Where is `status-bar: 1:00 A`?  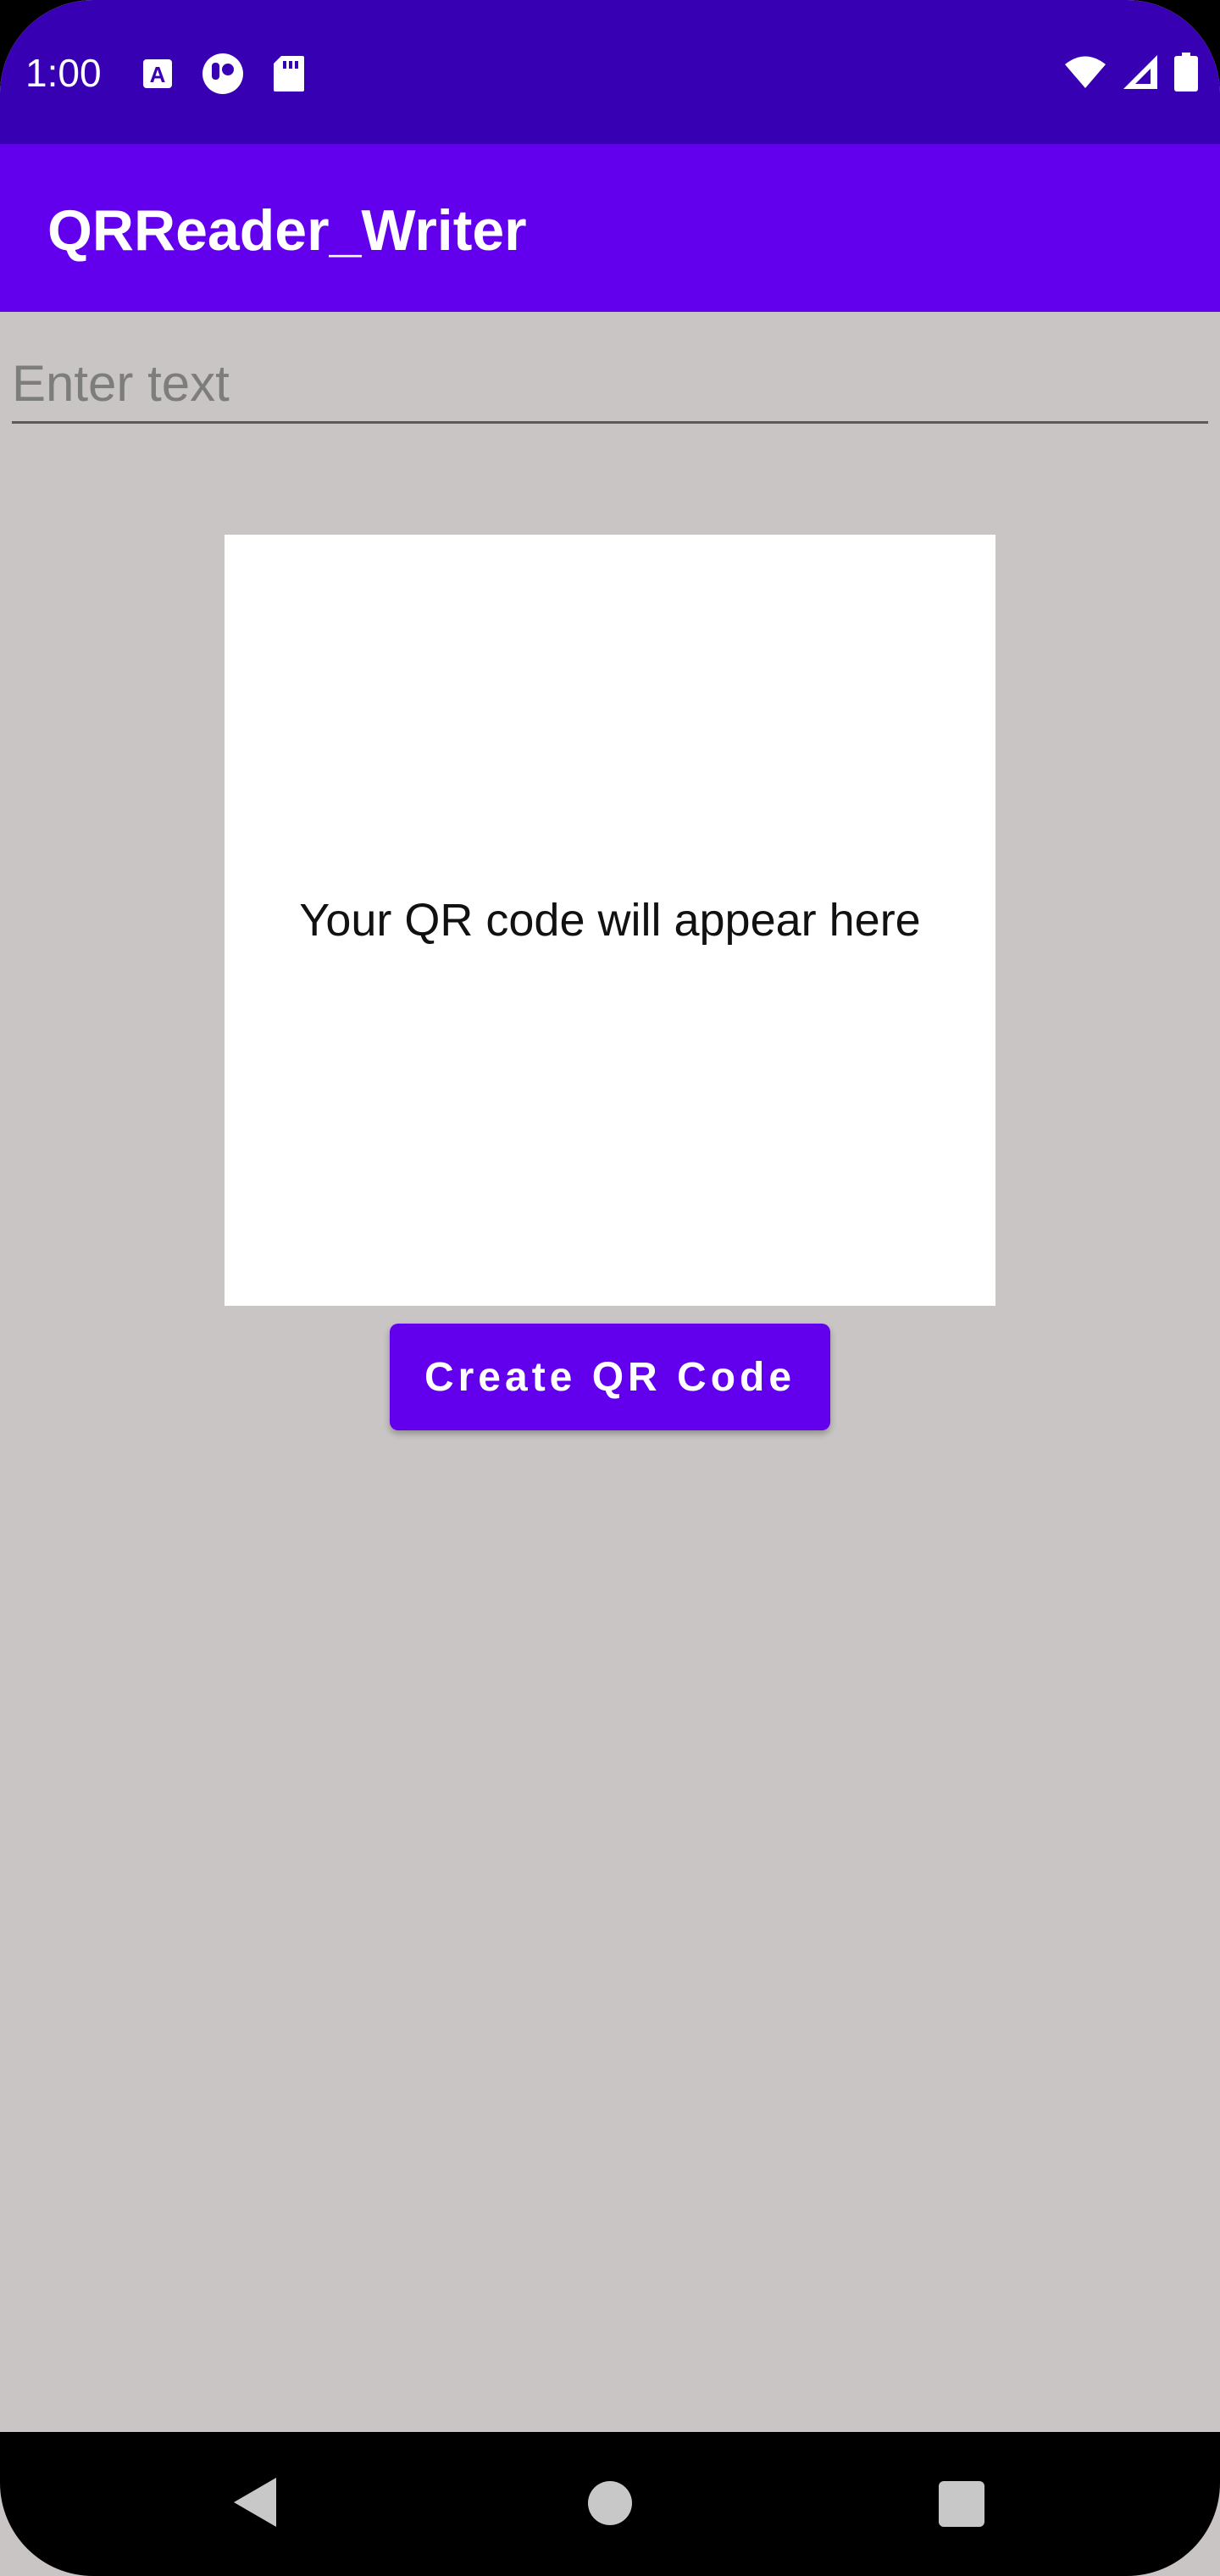 status-bar: 1:00 A is located at coordinates (610, 72).